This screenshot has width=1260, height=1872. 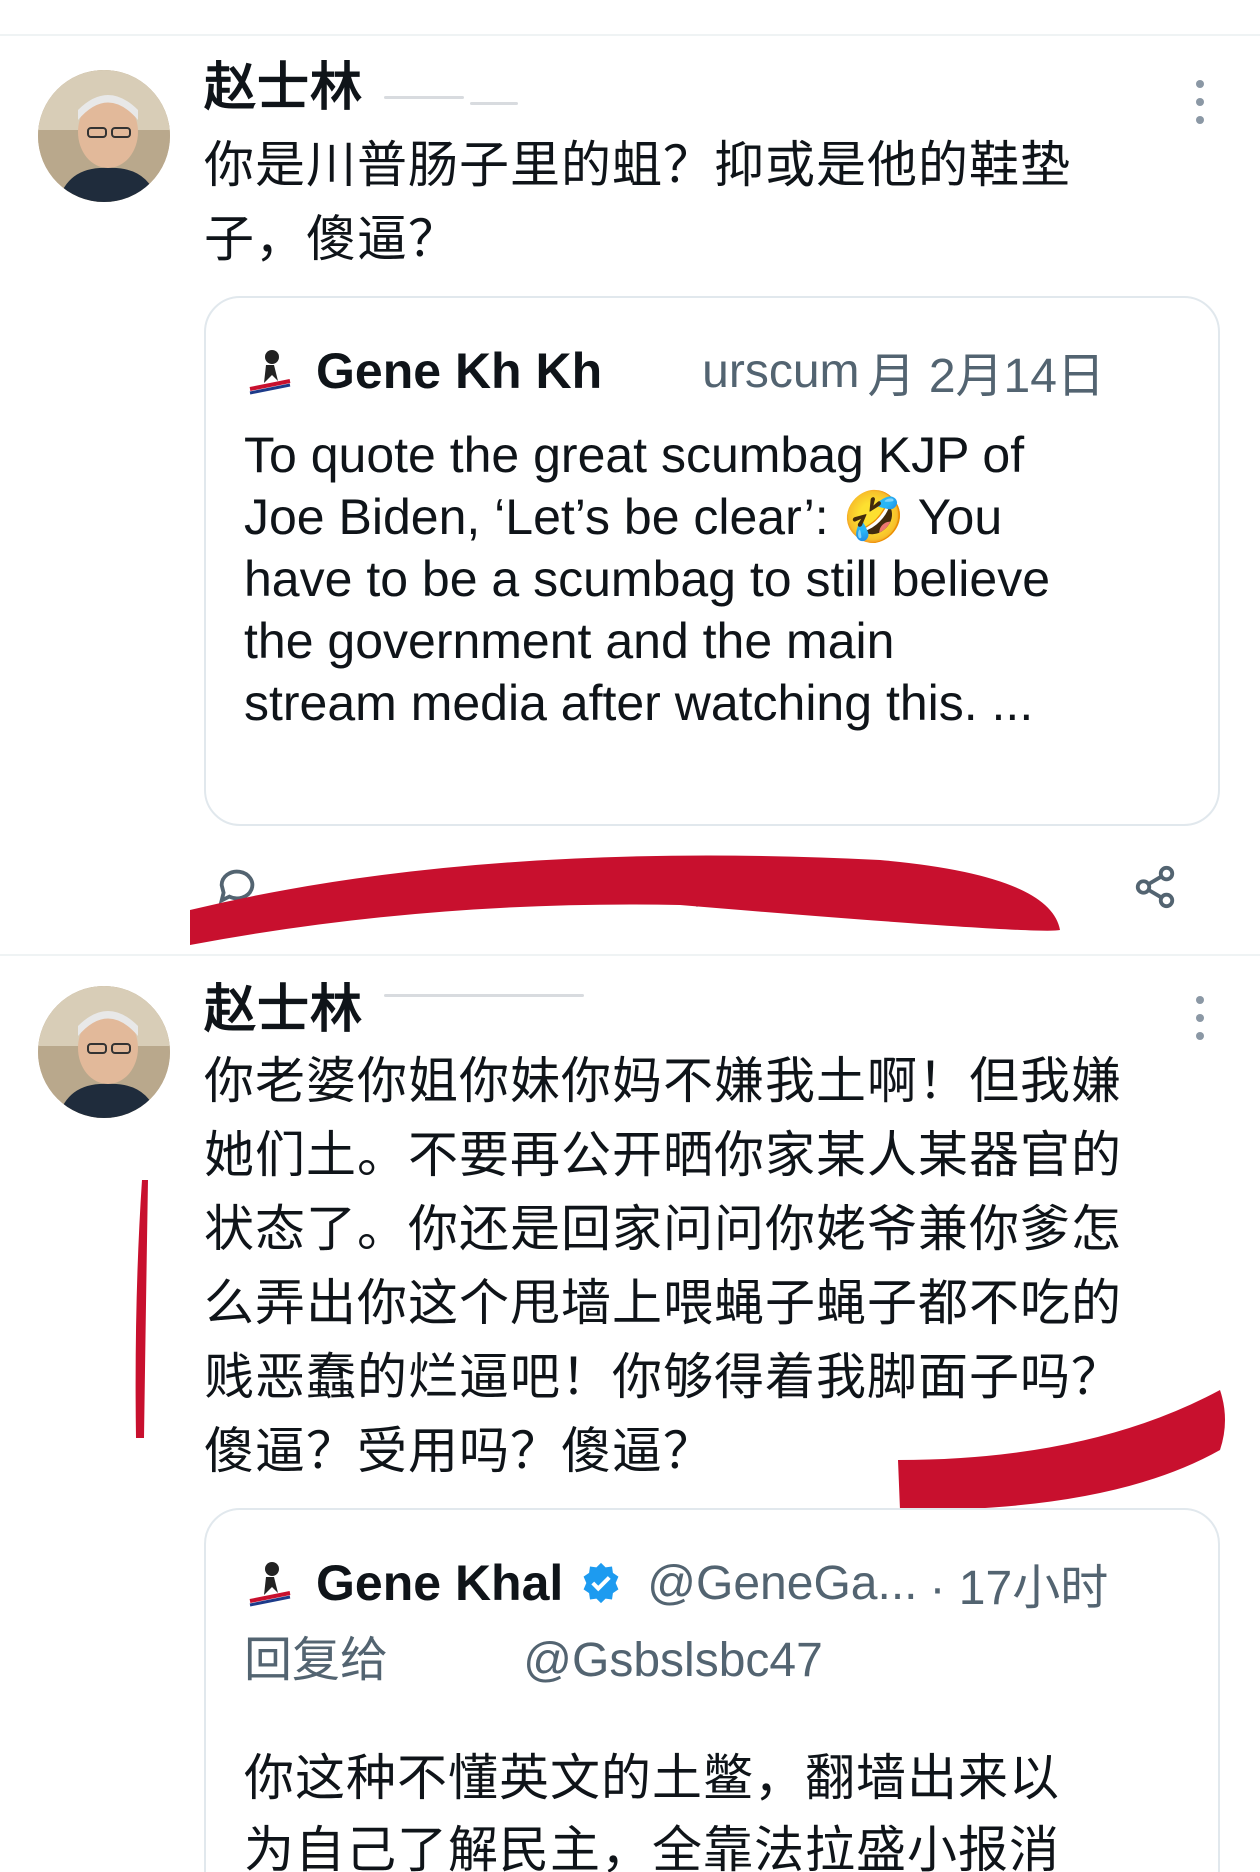 What do you see at coordinates (459, 1451) in the screenshot?
I see `post-text-line: 傻逼？受用吗？傻逼？` at bounding box center [459, 1451].